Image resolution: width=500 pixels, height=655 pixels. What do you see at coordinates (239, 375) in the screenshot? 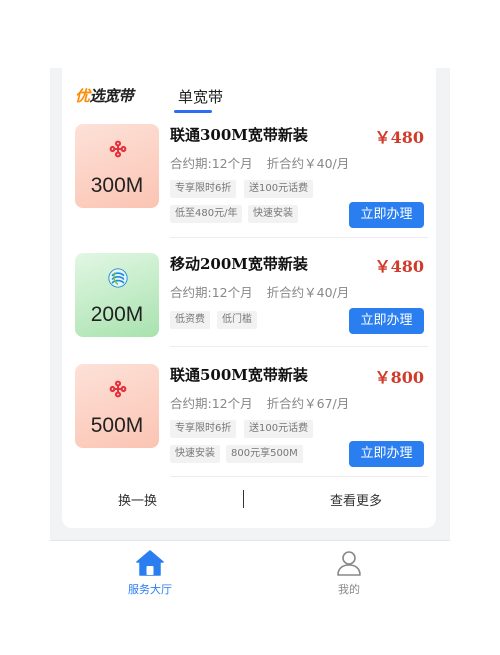
I see `product-title: 联通500M宽带新装` at bounding box center [239, 375].